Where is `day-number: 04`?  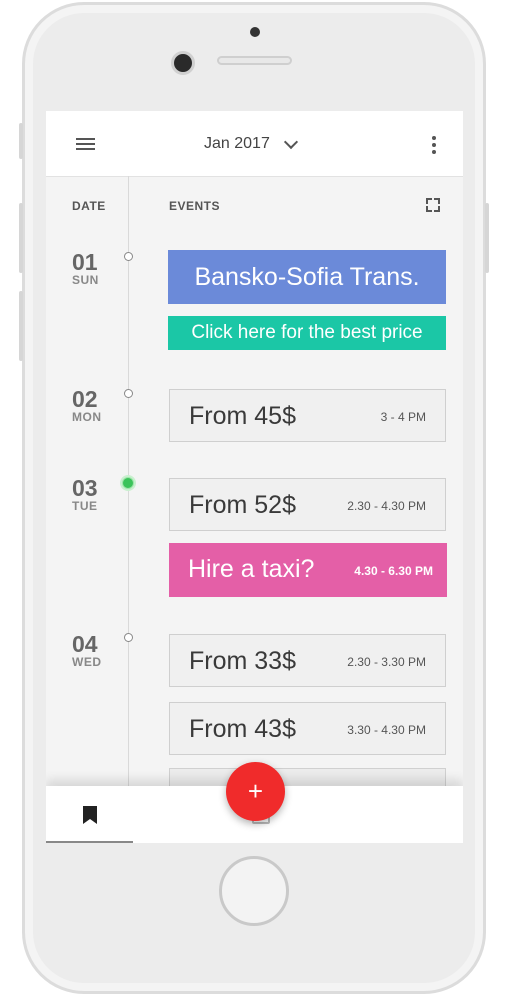
day-number: 04 is located at coordinates (85, 644).